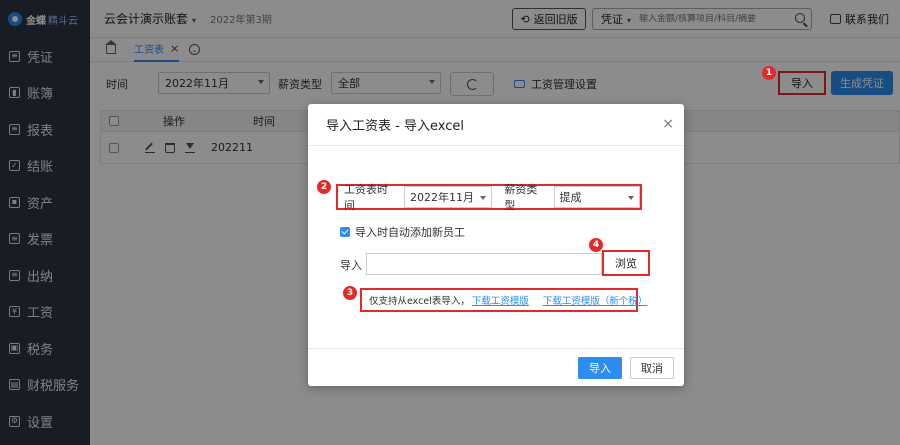 This screenshot has height=445, width=900. Describe the element at coordinates (769, 73) in the screenshot. I see `step-badge-1: 1` at that location.